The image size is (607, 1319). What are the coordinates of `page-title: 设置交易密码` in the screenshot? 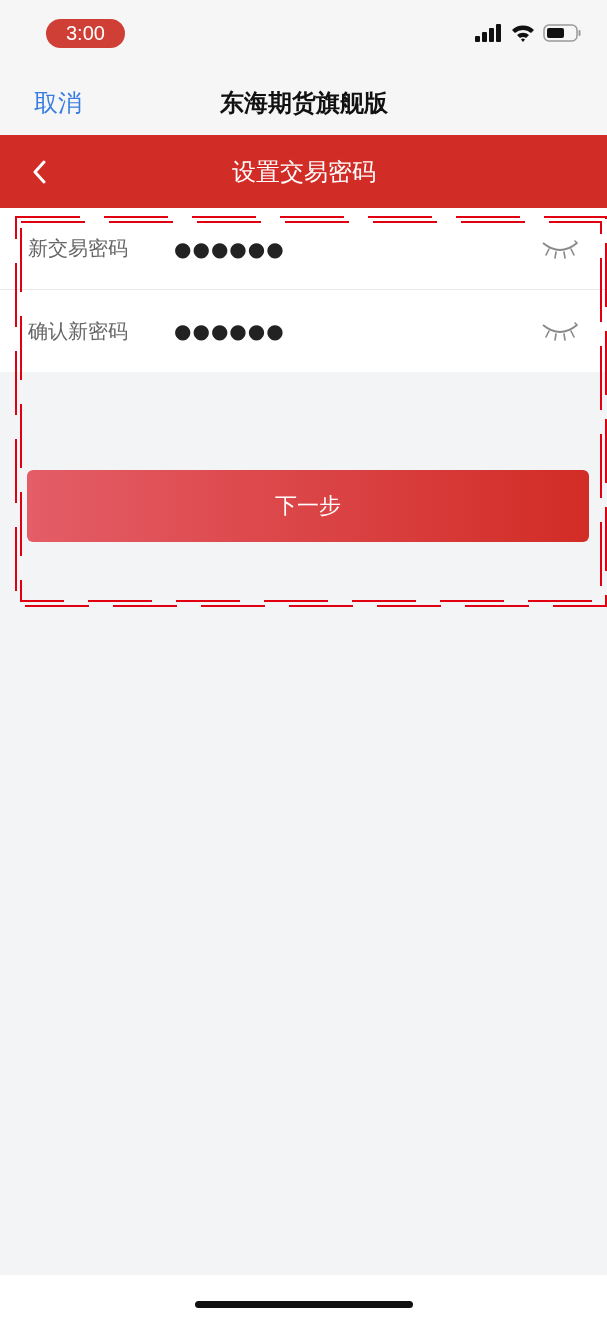 It's located at (303, 172).